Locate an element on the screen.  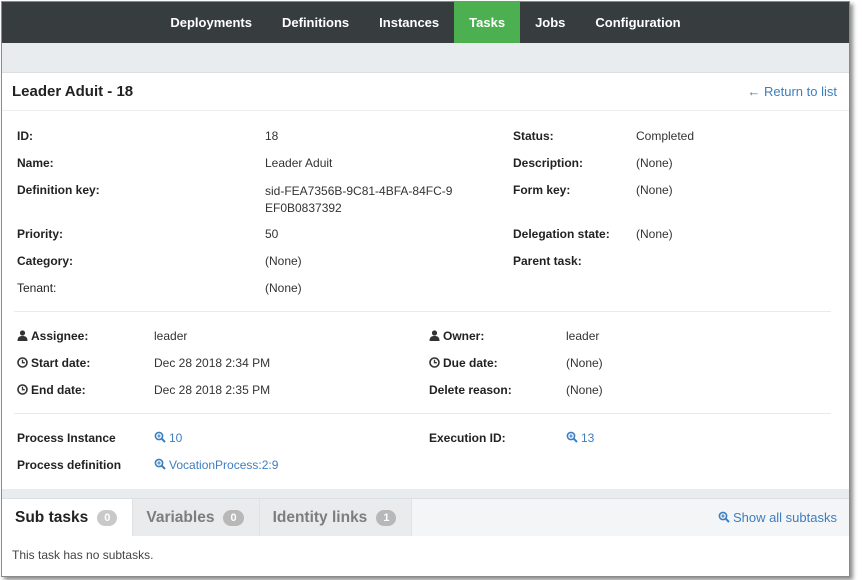
delete-reason-label: Delete reason: is located at coordinates (470, 390).